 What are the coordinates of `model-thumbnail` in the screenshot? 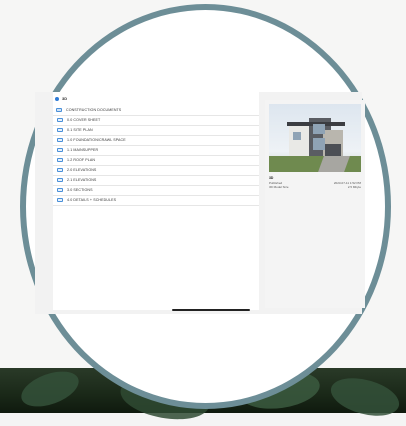 It's located at (315, 138).